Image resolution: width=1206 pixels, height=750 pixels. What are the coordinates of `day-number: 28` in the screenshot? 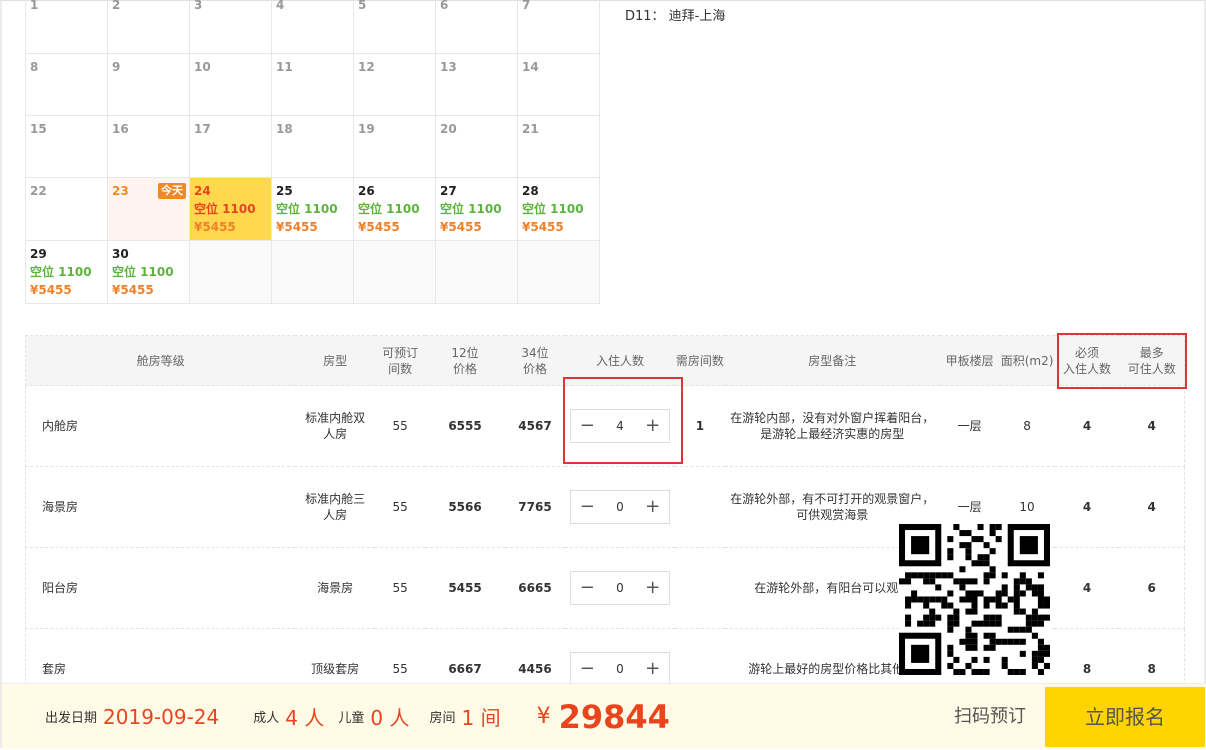 It's located at (530, 191).